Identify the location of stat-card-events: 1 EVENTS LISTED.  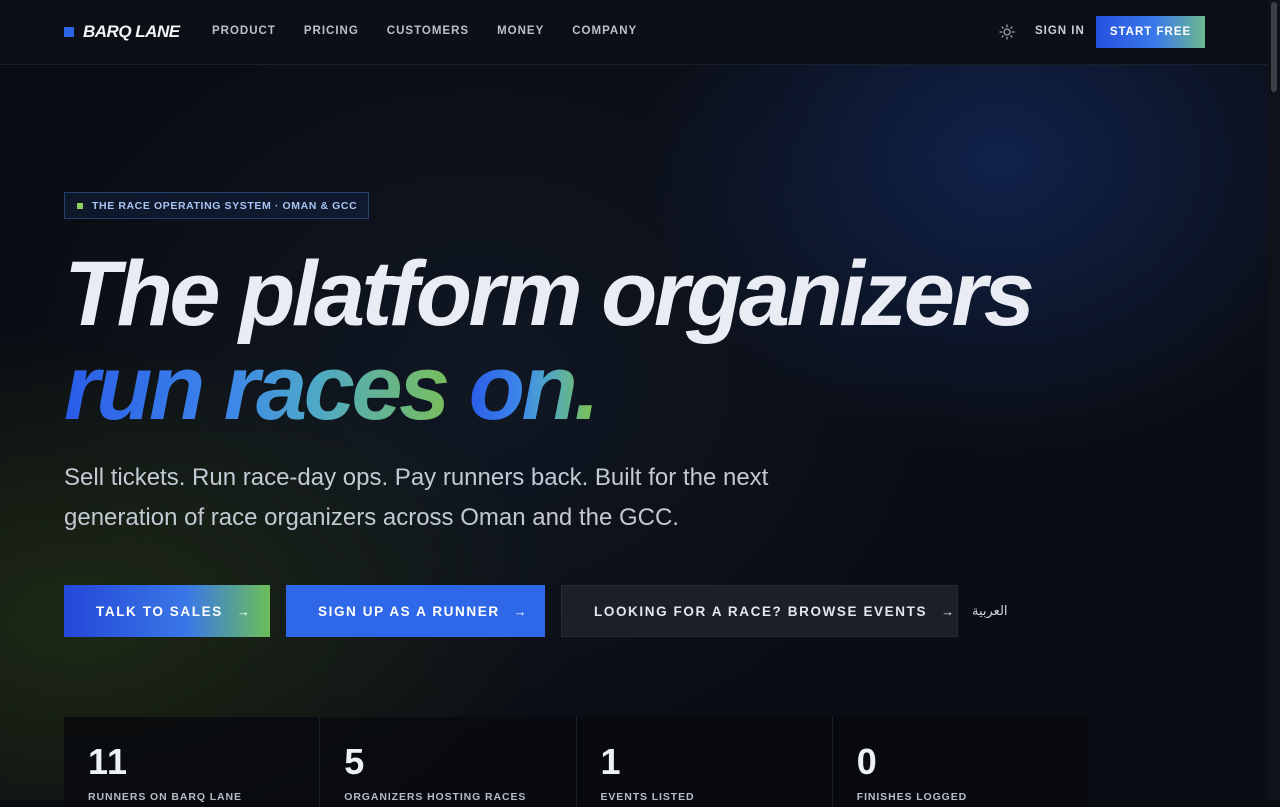
(704, 762).